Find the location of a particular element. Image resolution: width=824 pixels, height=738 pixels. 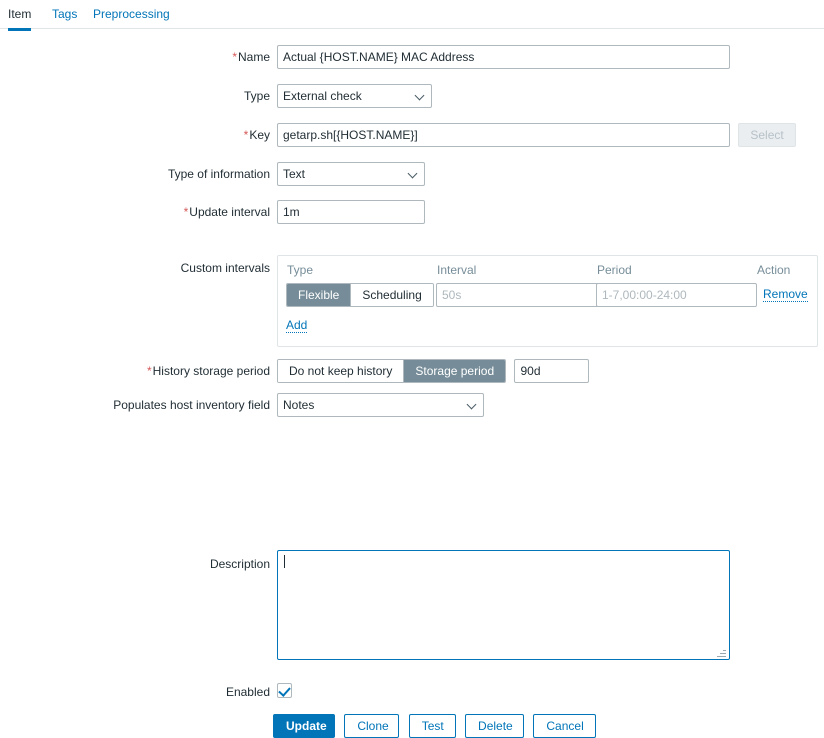

label-history-storage-period-text: History storage period is located at coordinates (211, 371).